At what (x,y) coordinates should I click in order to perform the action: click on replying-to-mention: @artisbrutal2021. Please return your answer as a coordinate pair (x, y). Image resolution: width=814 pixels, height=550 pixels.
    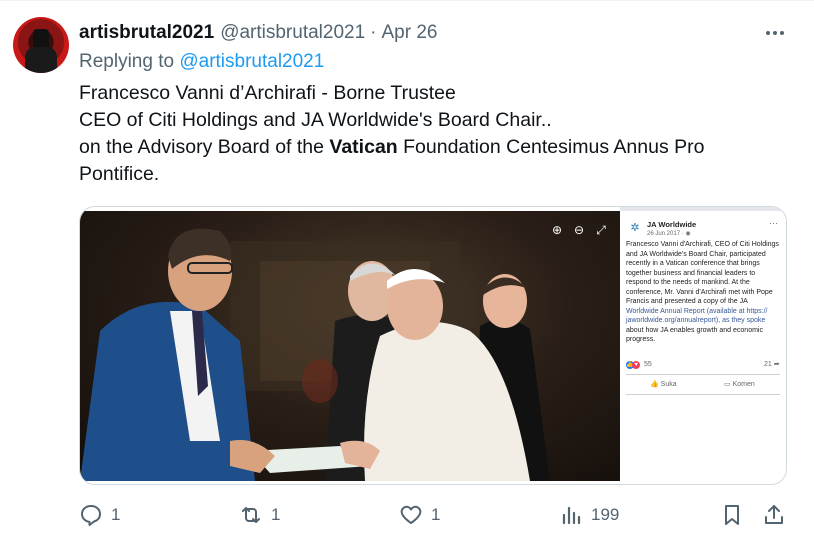
    Looking at the image, I should click on (251, 61).